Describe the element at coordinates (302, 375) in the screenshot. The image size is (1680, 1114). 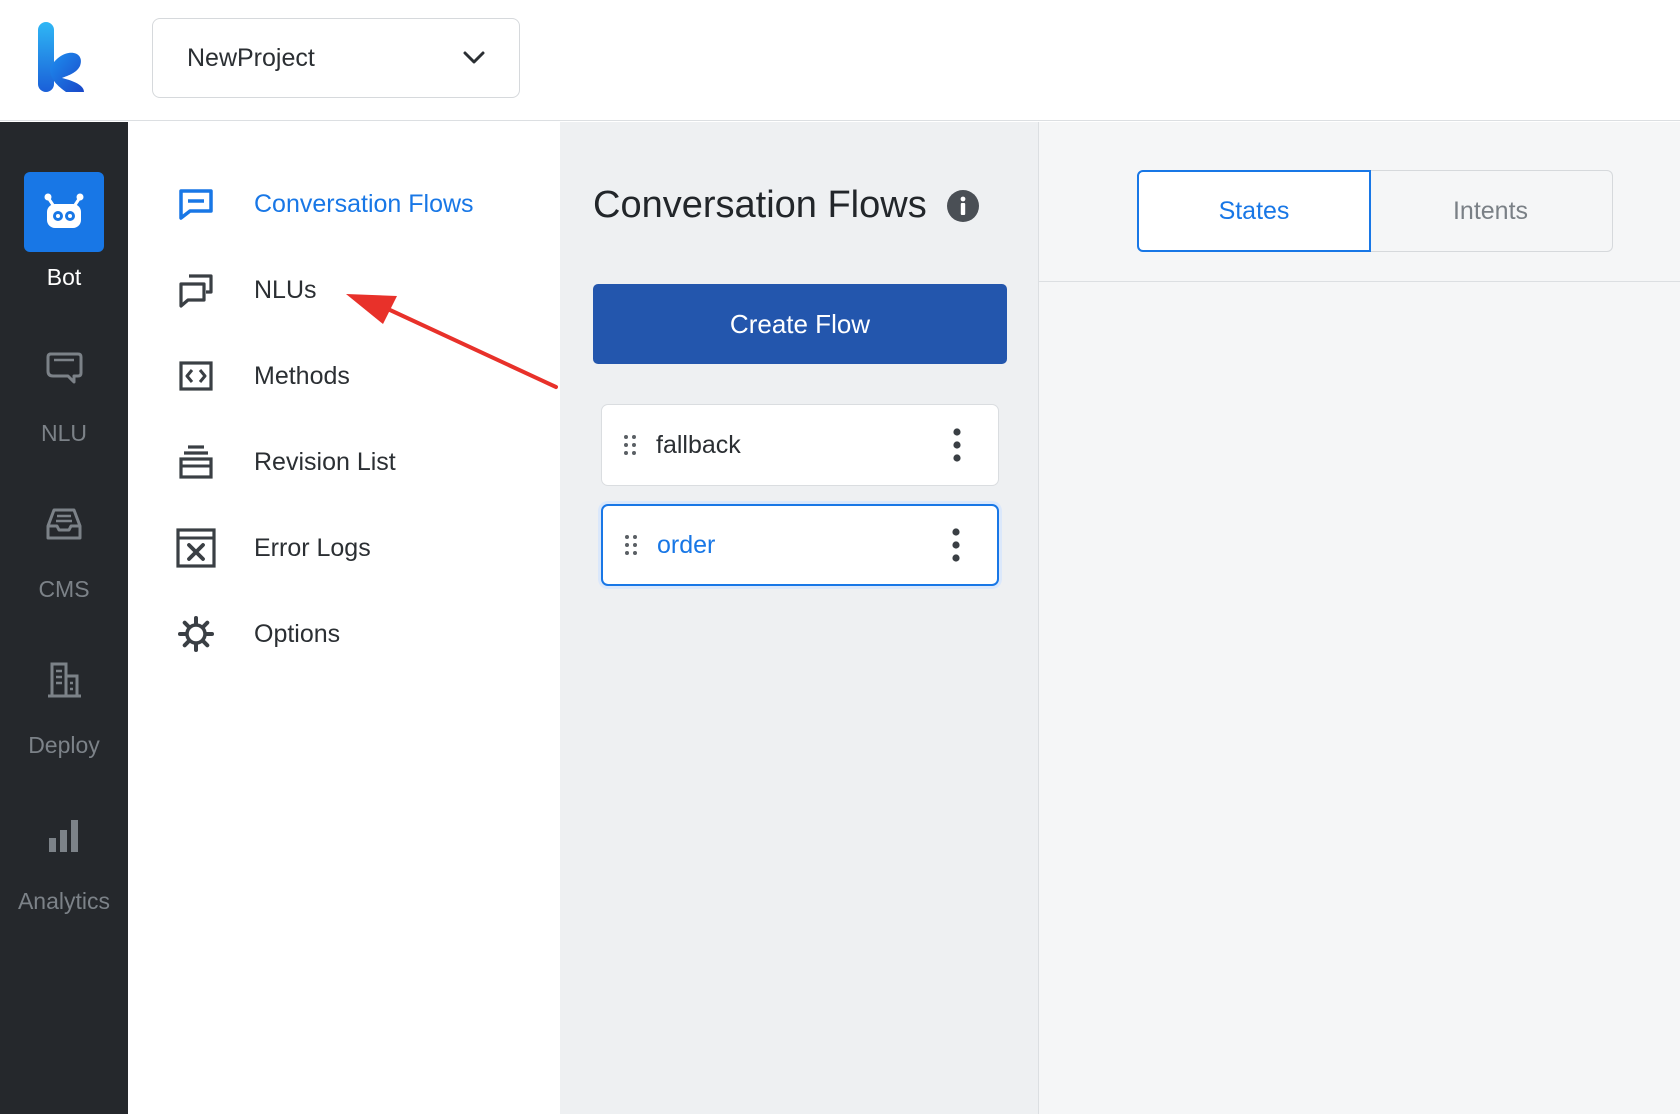
I see `nav-label-methods: Methods` at that location.